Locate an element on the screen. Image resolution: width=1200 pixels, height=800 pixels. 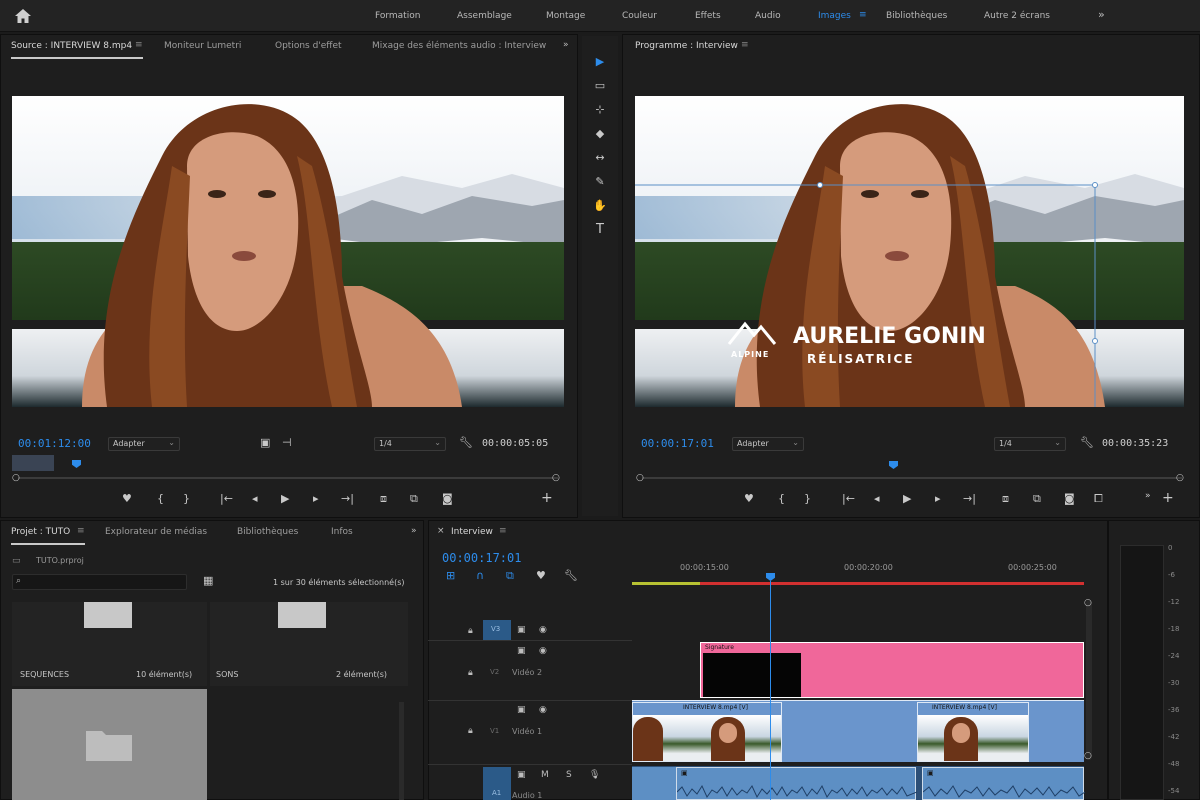
tab-program: Programme : Interview is located at coordinates (686, 46).